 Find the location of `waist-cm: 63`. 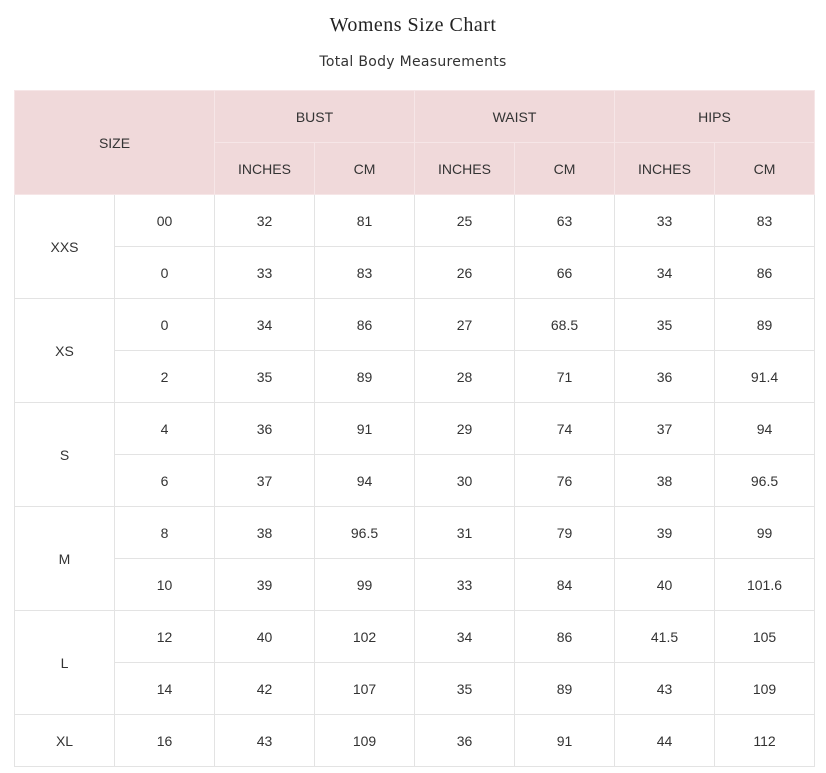

waist-cm: 63 is located at coordinates (564, 220).